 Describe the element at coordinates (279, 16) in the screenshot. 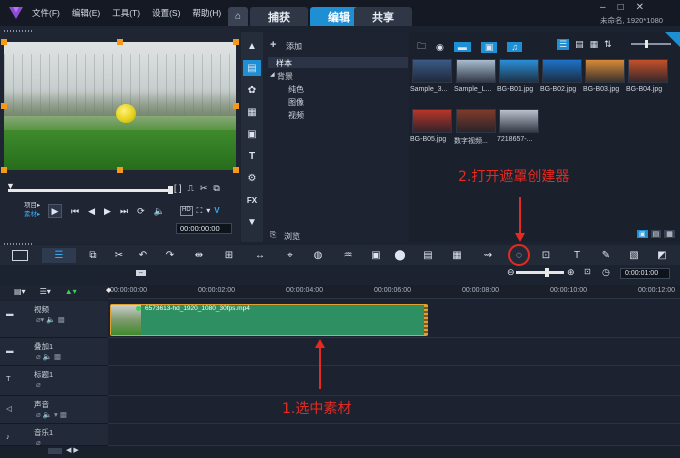

I see `tab-capture: 捕获` at that location.